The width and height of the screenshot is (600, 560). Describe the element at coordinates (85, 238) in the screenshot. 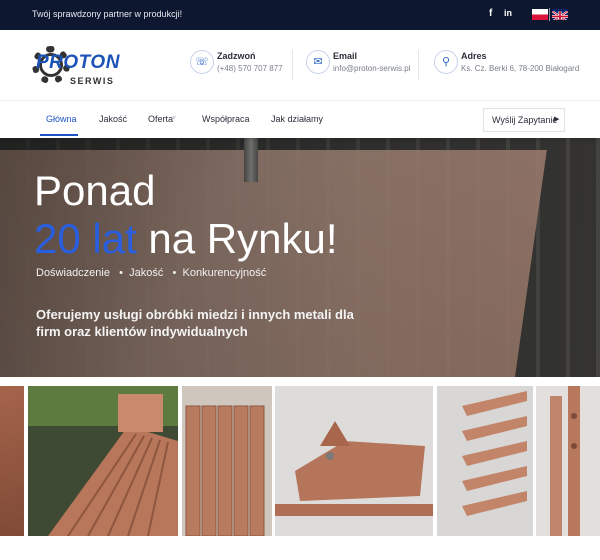

I see `hero-accent: 20 lat` at that location.